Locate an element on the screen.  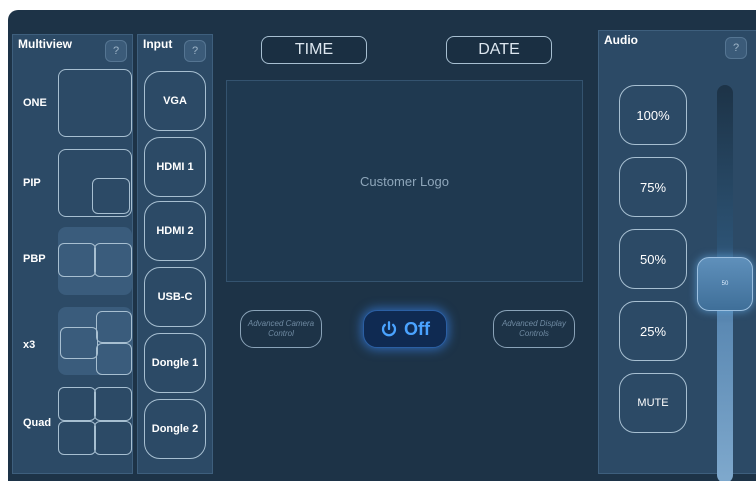
time-display: TIME is located at coordinates (314, 50).